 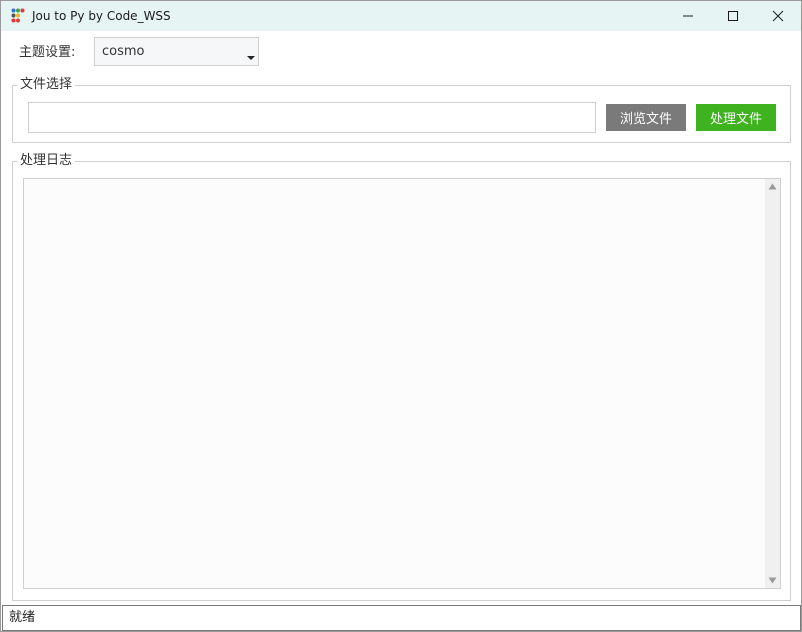 I want to click on maximize-button, so click(x=733, y=16).